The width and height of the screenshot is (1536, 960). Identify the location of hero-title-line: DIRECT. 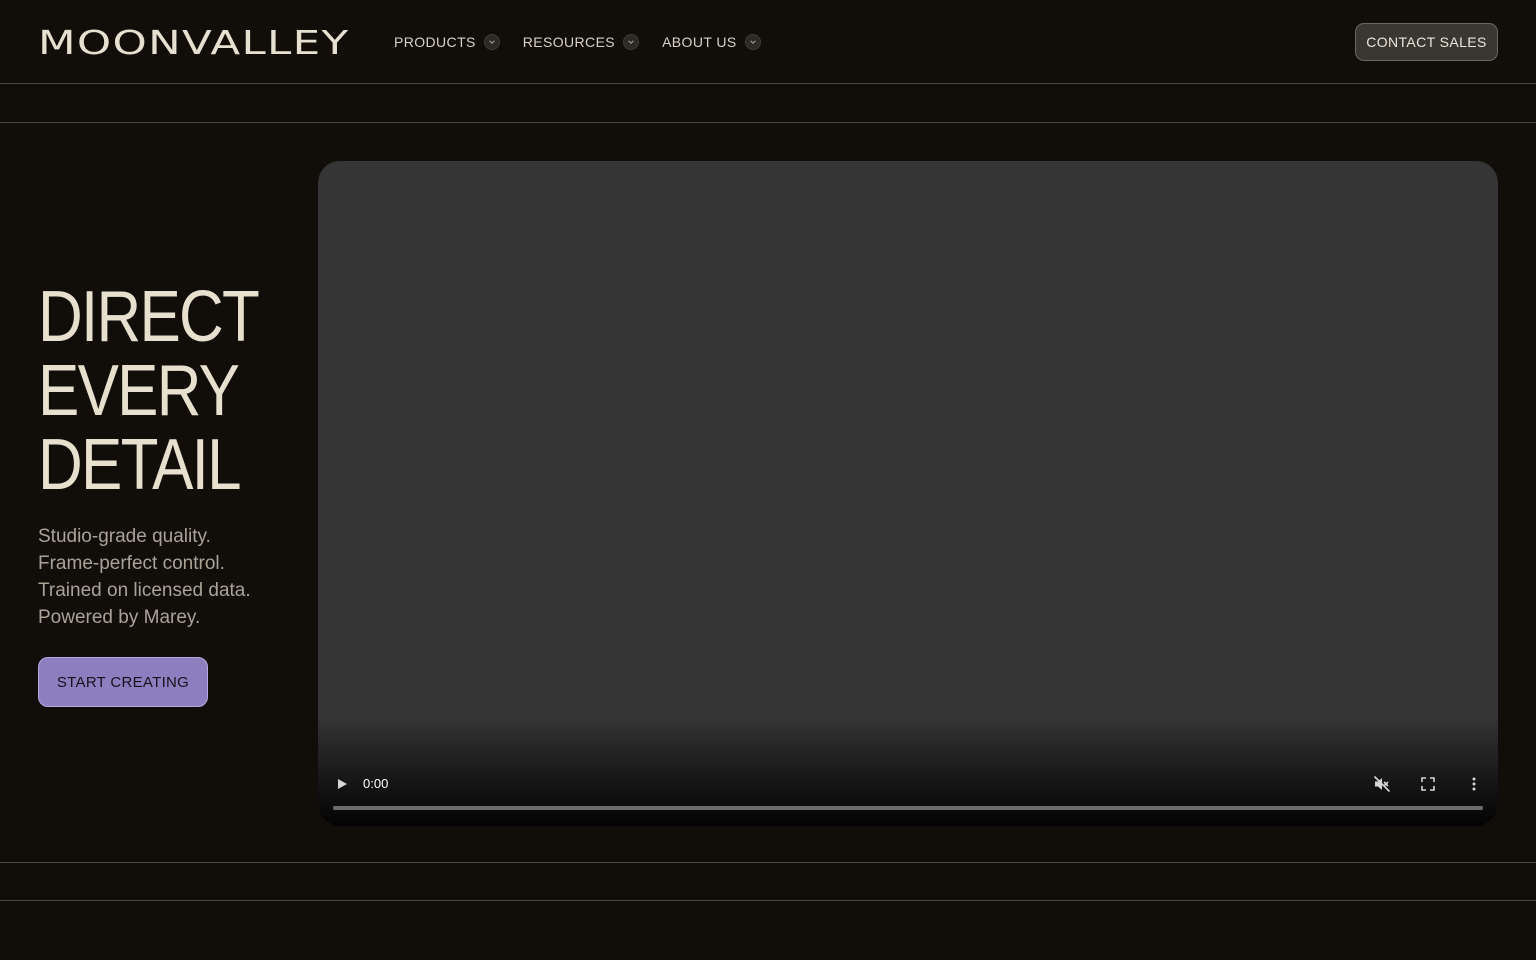
(149, 317).